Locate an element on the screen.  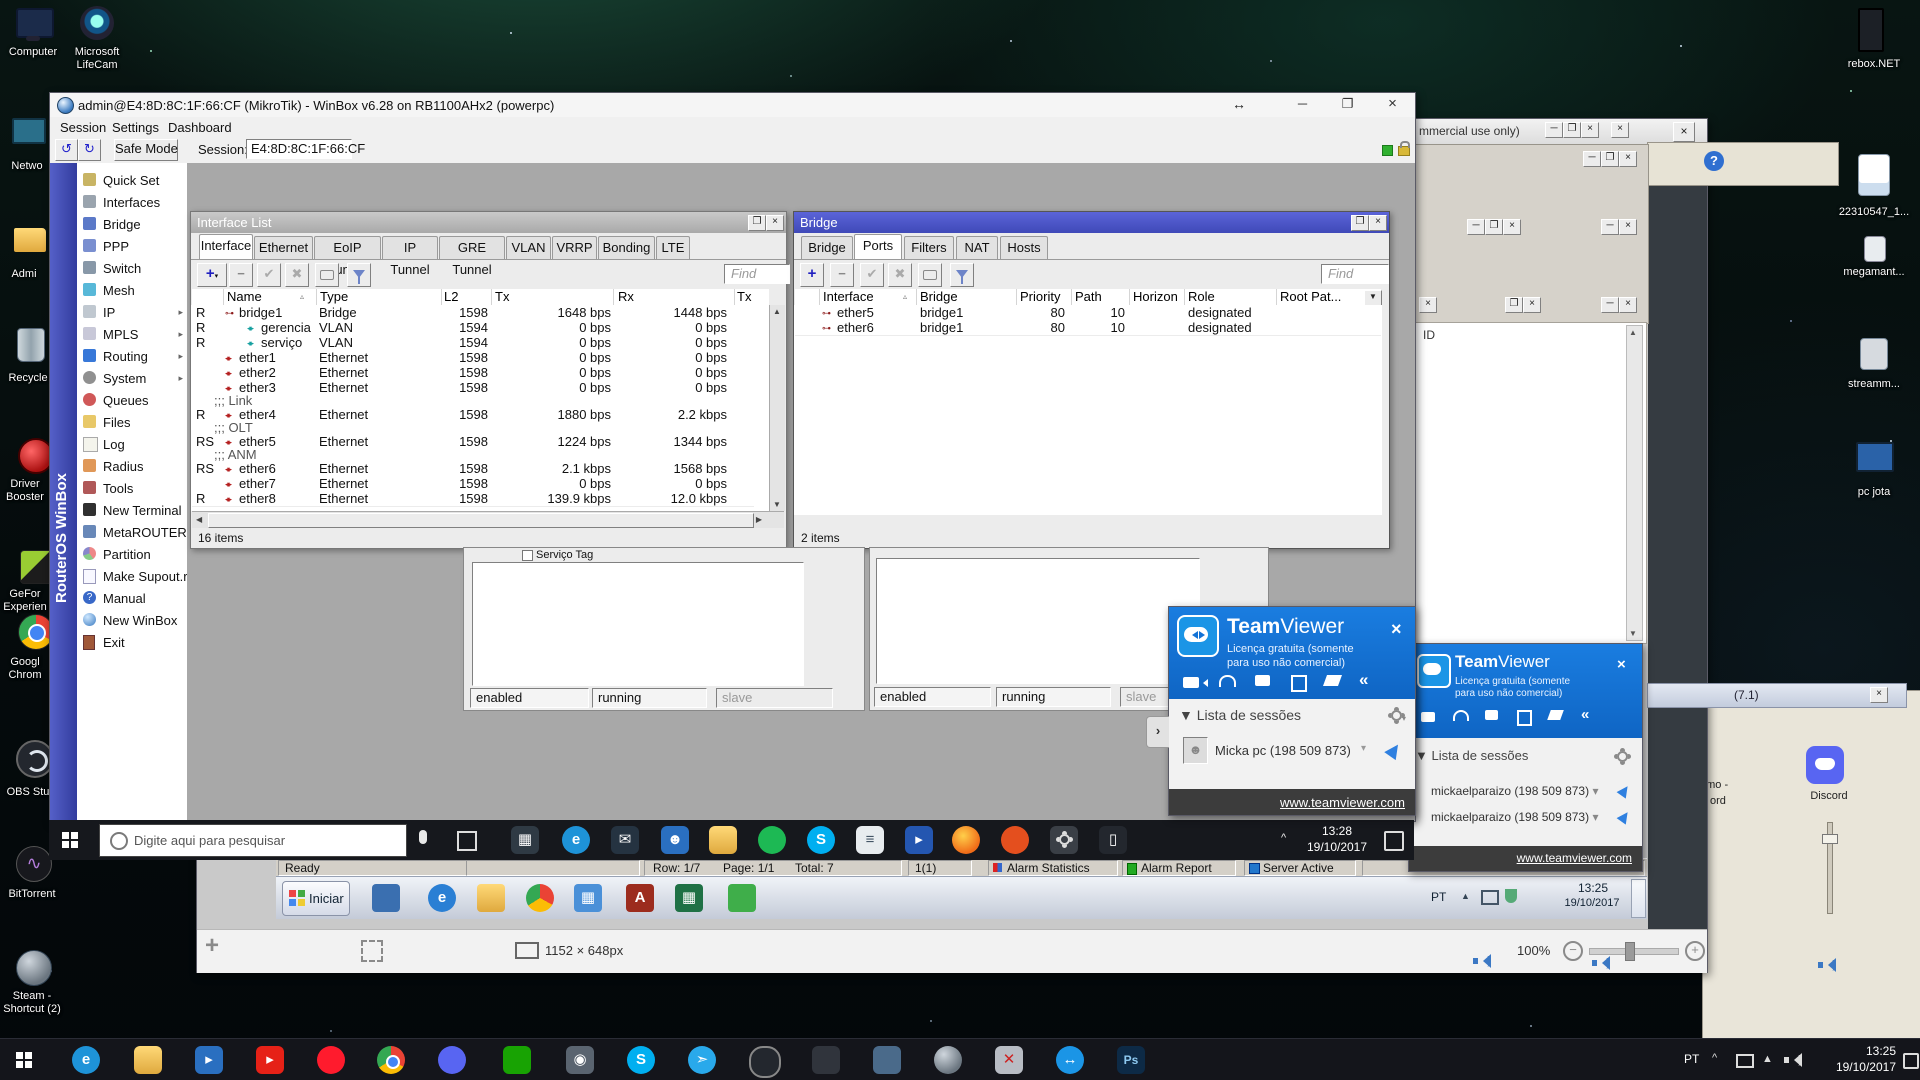
remote-app-settings-icon is located at coordinates (1064, 840).